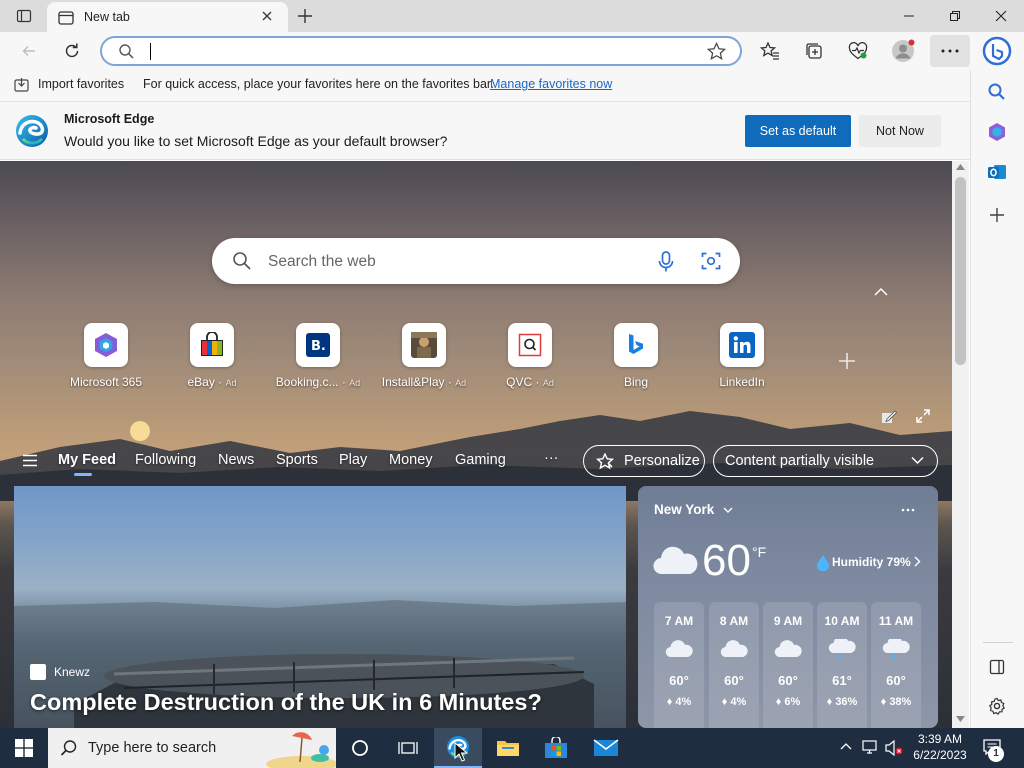 The height and width of the screenshot is (768, 1024). Describe the element at coordinates (318, 345) in the screenshot. I see `booking-logo-icon: B.` at that location.